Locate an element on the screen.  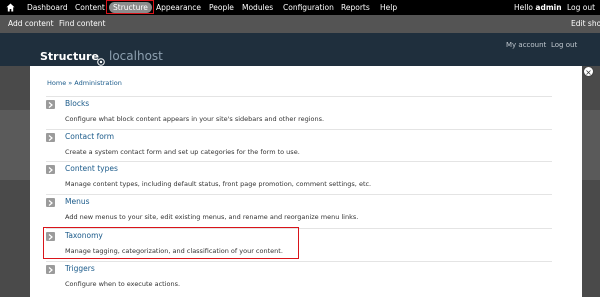
item-title-link: Blocks is located at coordinates (77, 103).